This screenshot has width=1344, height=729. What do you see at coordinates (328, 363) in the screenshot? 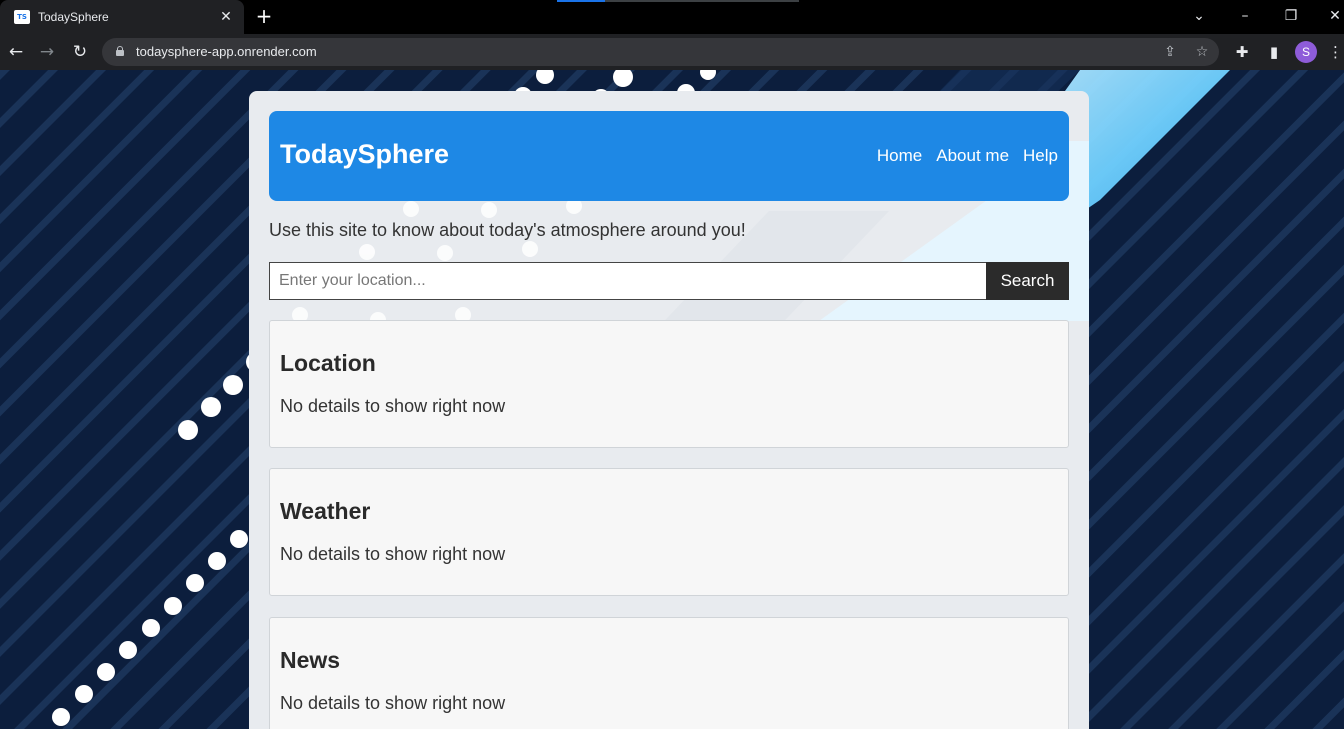
I see `card-title: Location` at bounding box center [328, 363].